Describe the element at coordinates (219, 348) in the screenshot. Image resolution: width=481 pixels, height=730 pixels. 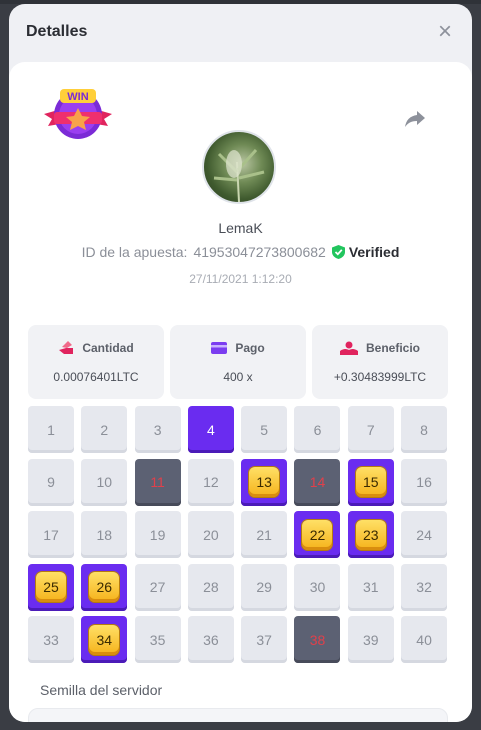
I see `card-icon` at that location.